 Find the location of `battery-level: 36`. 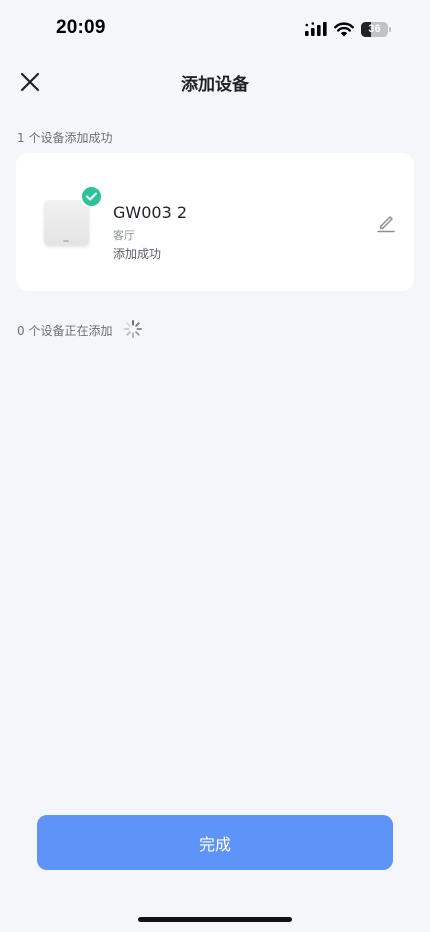

battery-level: 36 is located at coordinates (374, 28).